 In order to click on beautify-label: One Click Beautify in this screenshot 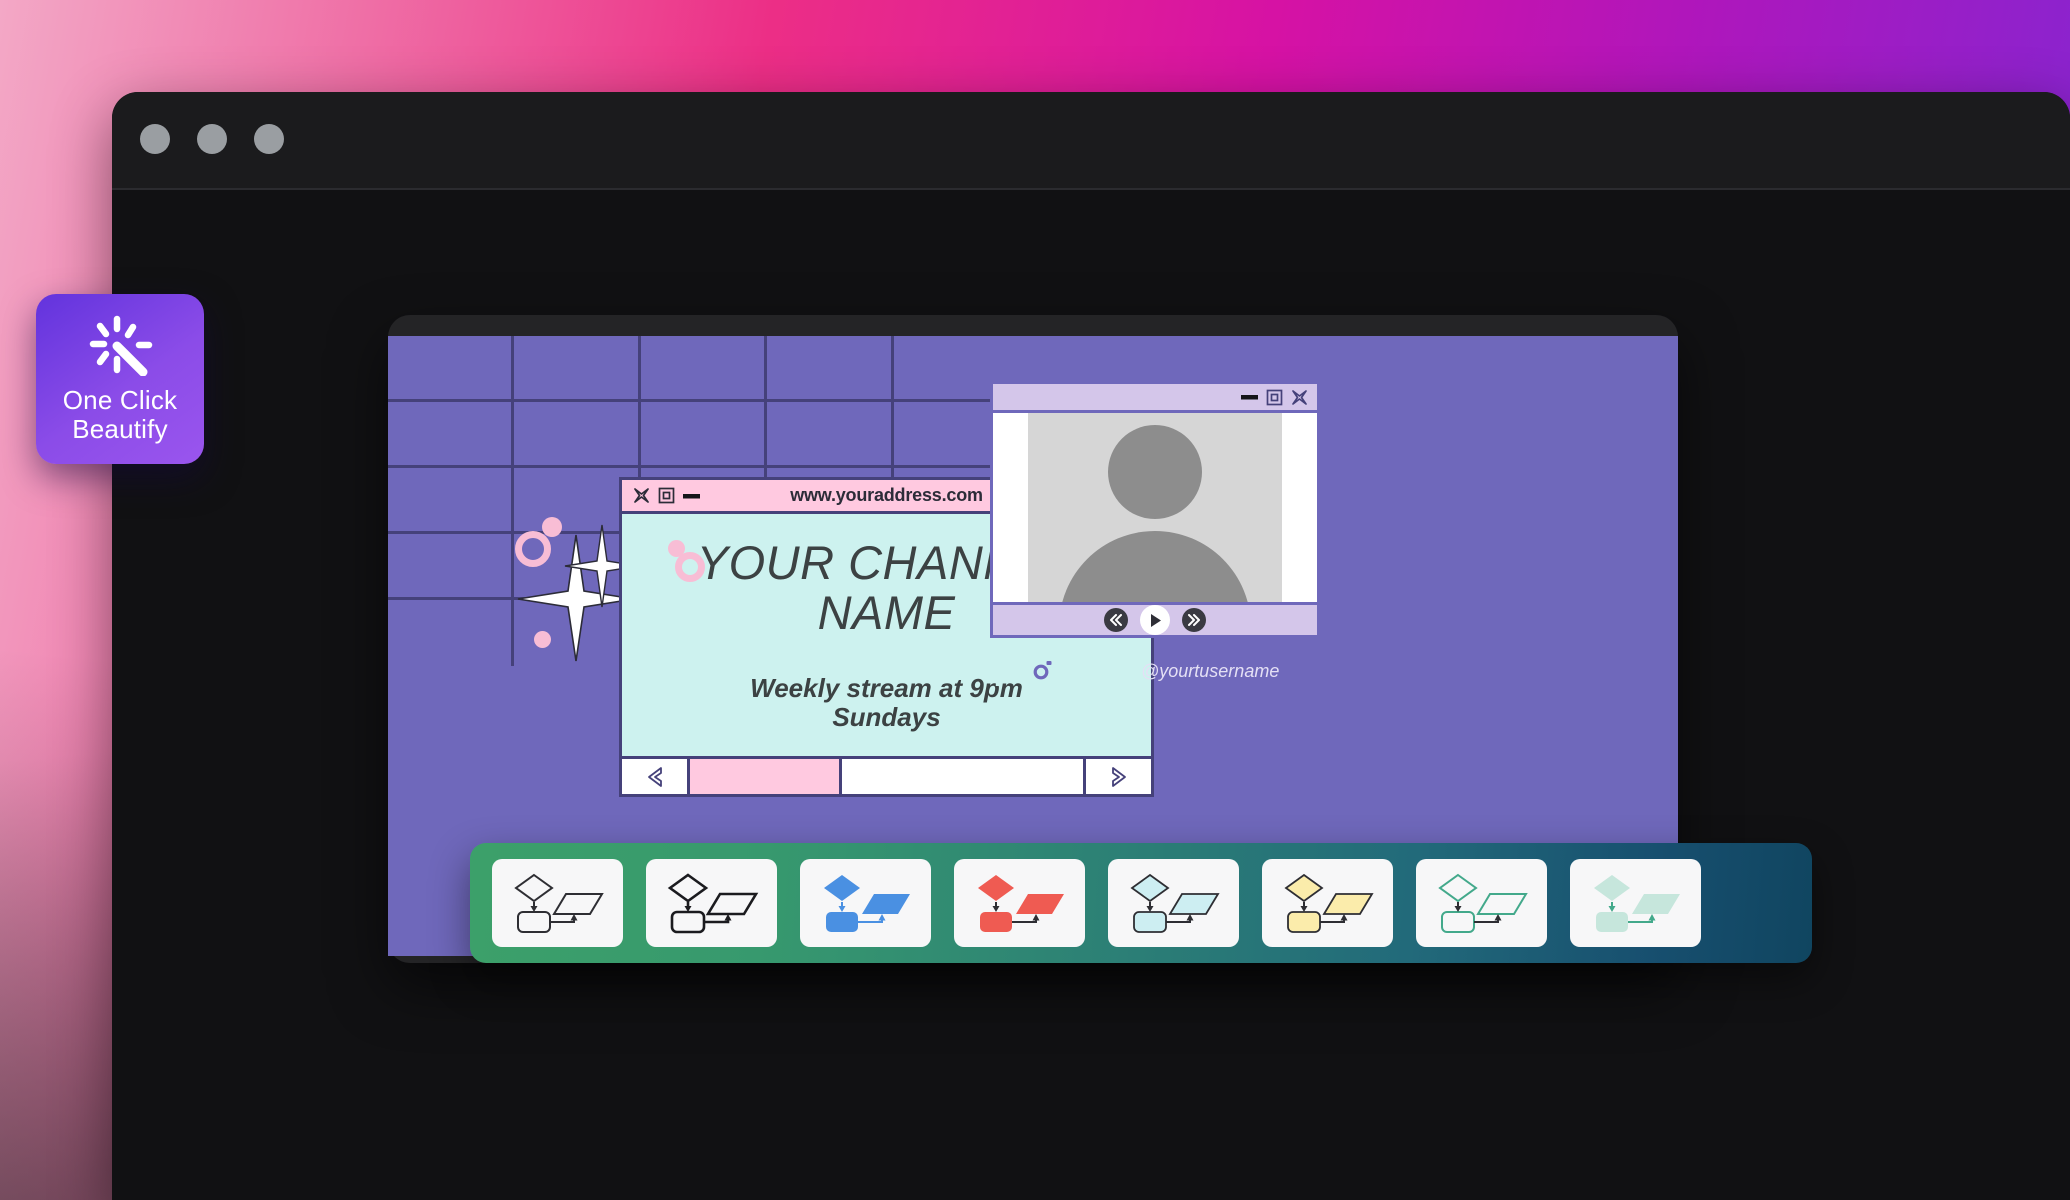, I will do `click(120, 414)`.